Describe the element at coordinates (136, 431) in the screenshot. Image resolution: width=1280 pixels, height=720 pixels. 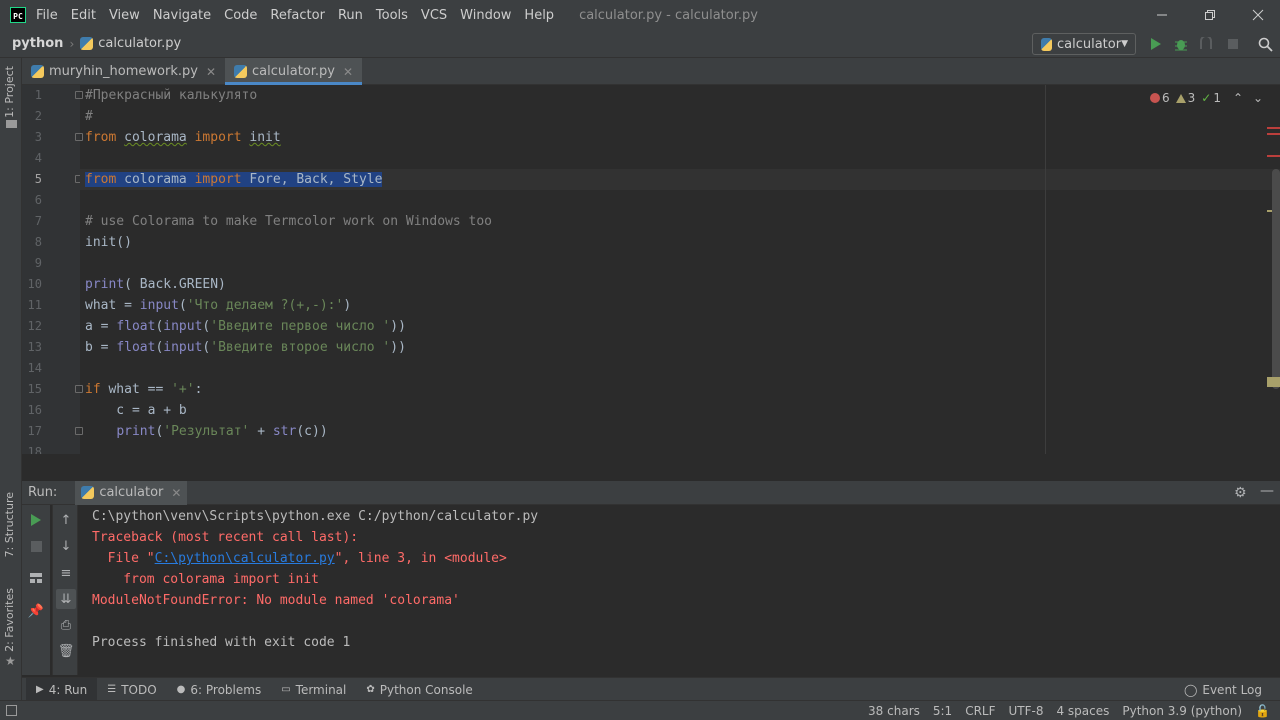
I see `token-builtin: print` at that location.